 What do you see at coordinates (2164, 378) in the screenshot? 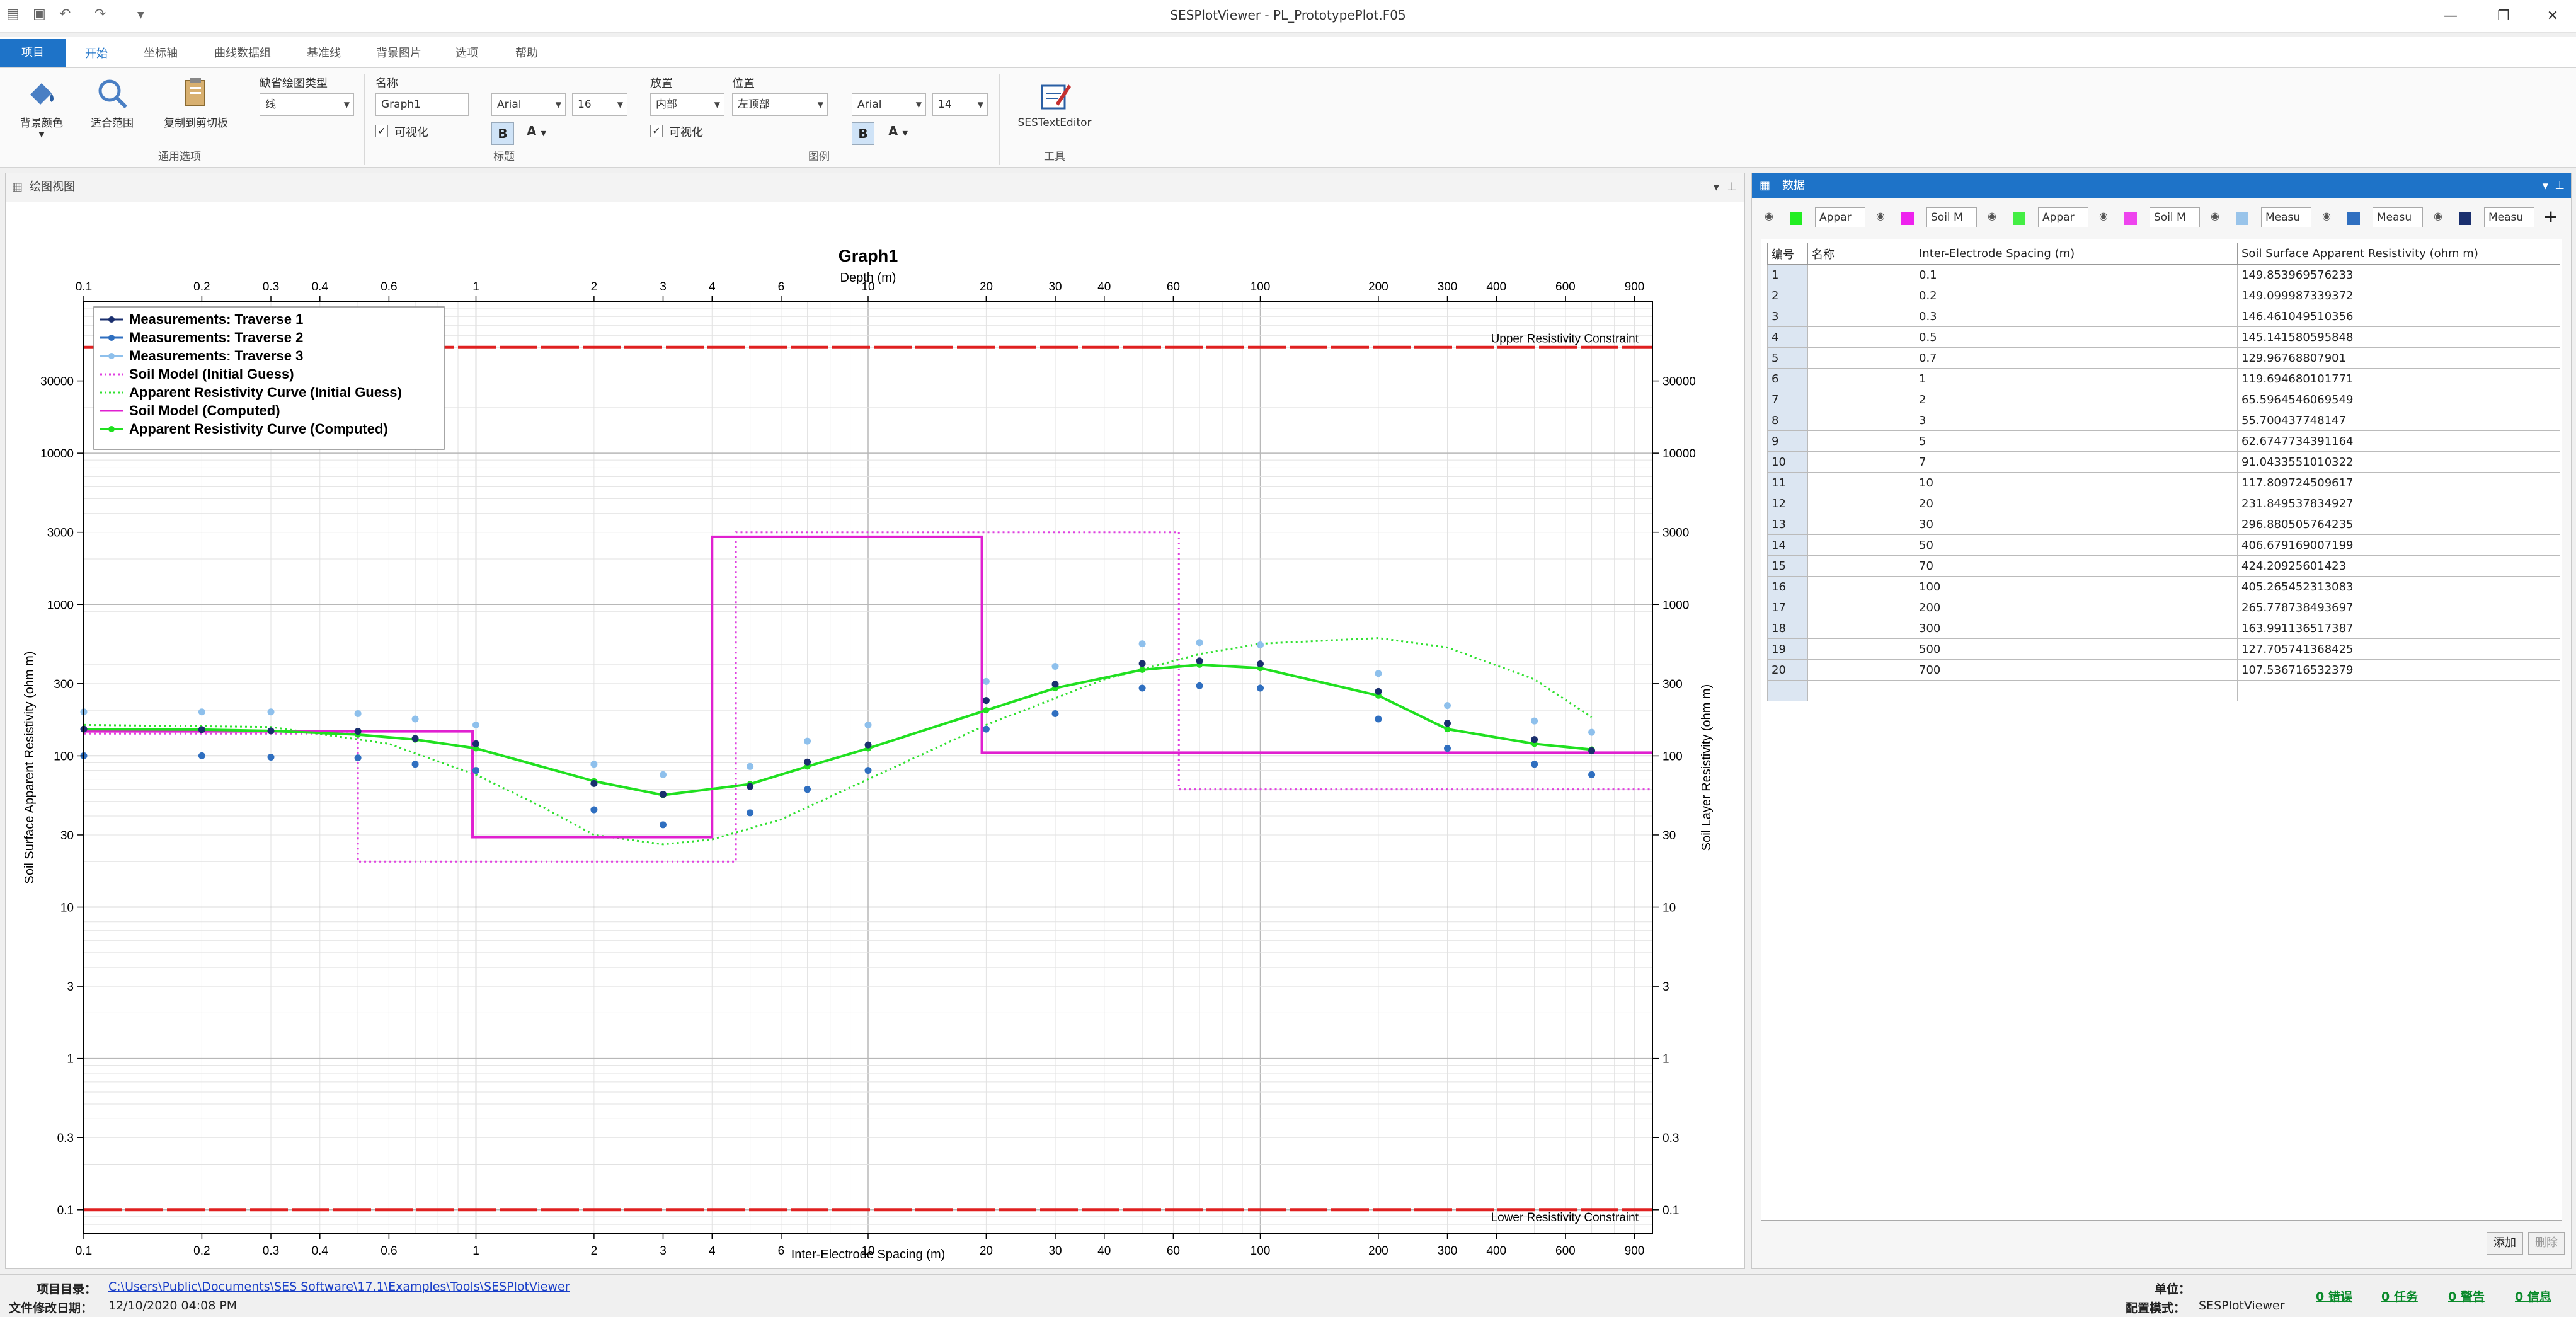
I see `table-row: 6 1 119.694680101771` at bounding box center [2164, 378].